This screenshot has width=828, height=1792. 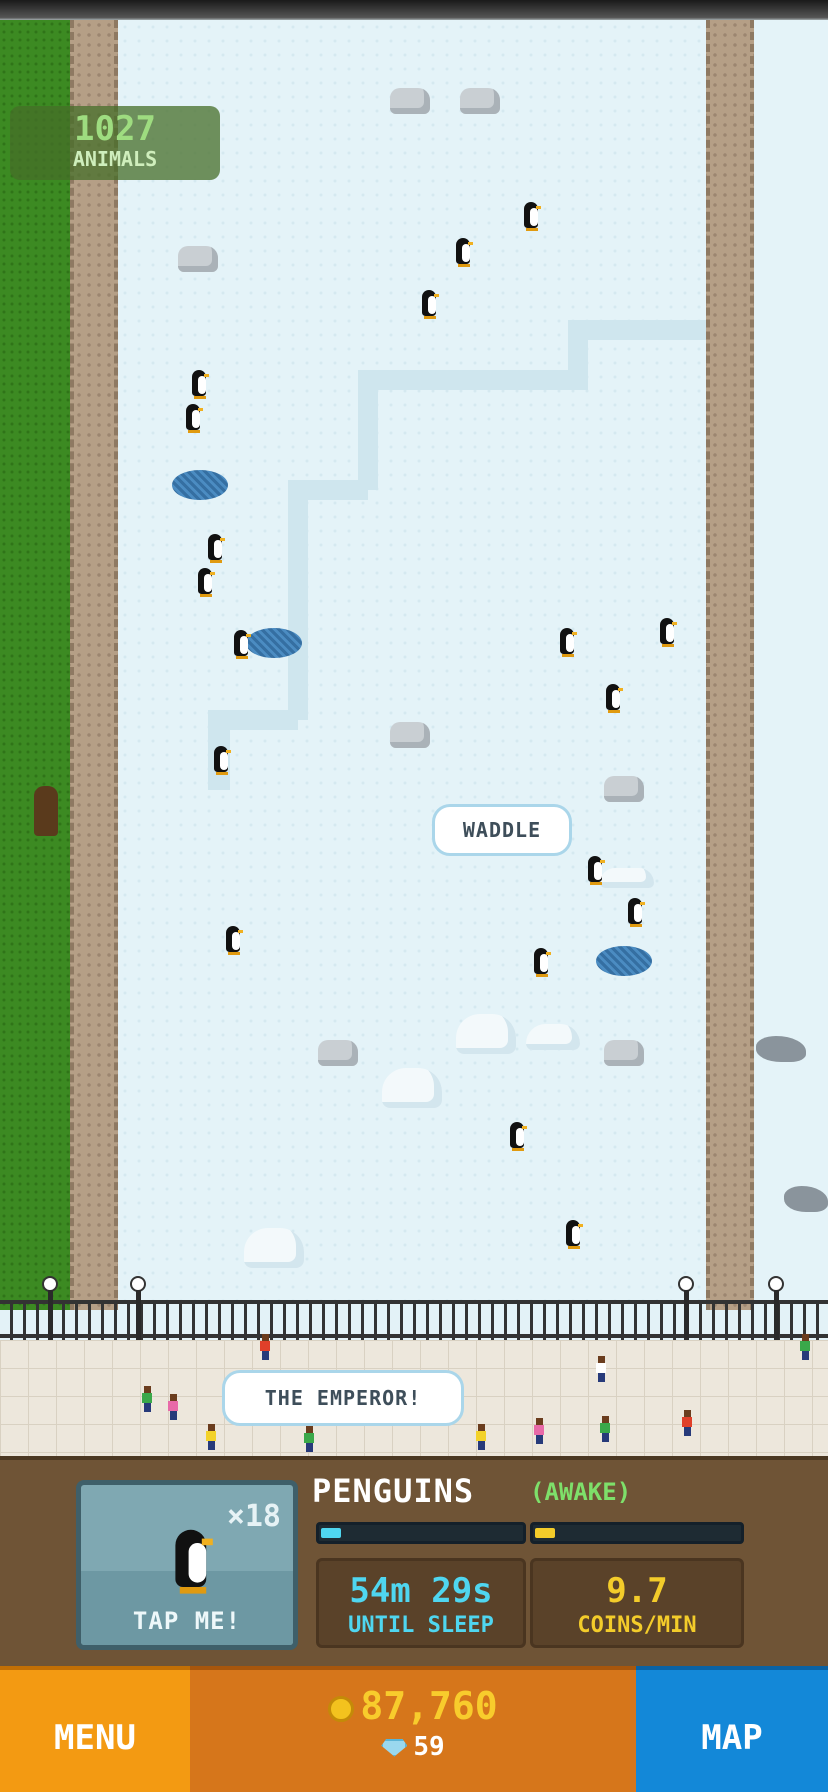 I want to click on coin-rate-label: COINS/MIN, so click(x=637, y=1625).